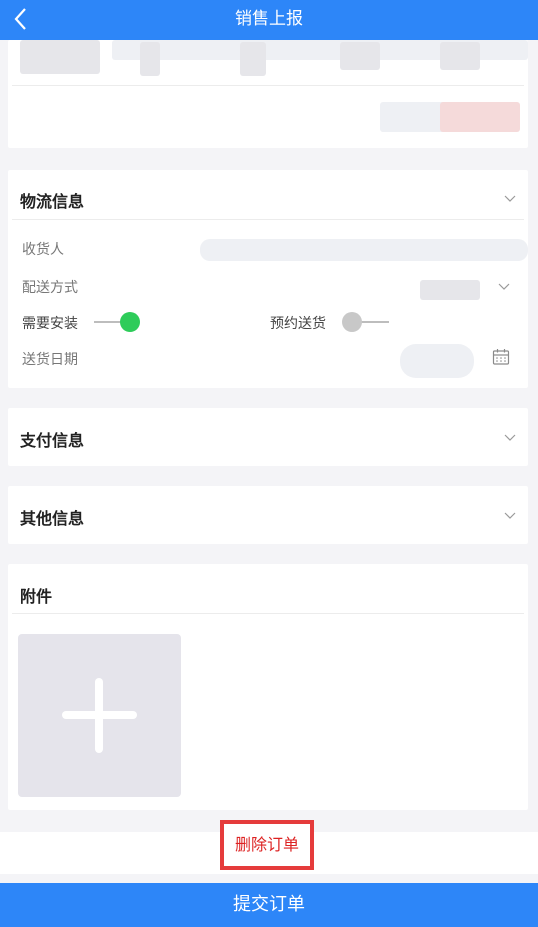 The height and width of the screenshot is (927, 538). I want to click on section-title-other: 其他信息, so click(52, 518).